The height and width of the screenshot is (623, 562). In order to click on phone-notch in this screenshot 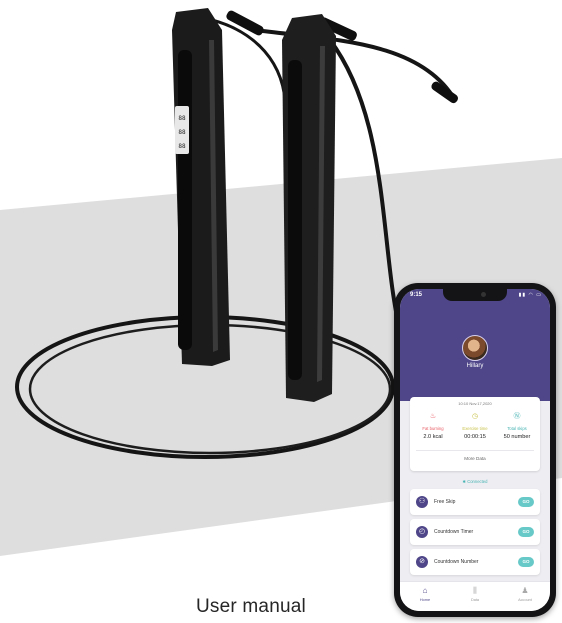, I will do `click(475, 295)`.